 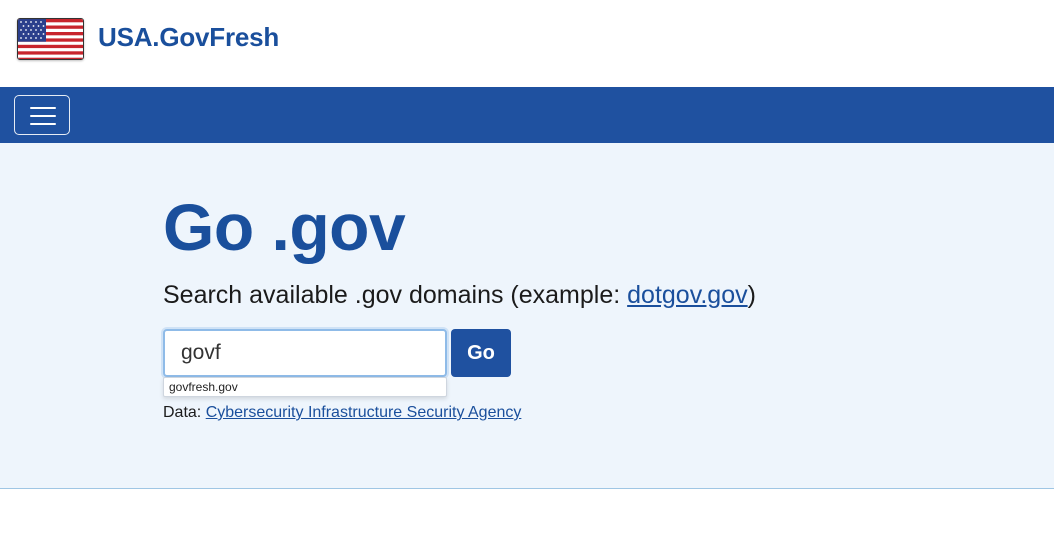 What do you see at coordinates (481, 353) in the screenshot?
I see `go-button: Go` at bounding box center [481, 353].